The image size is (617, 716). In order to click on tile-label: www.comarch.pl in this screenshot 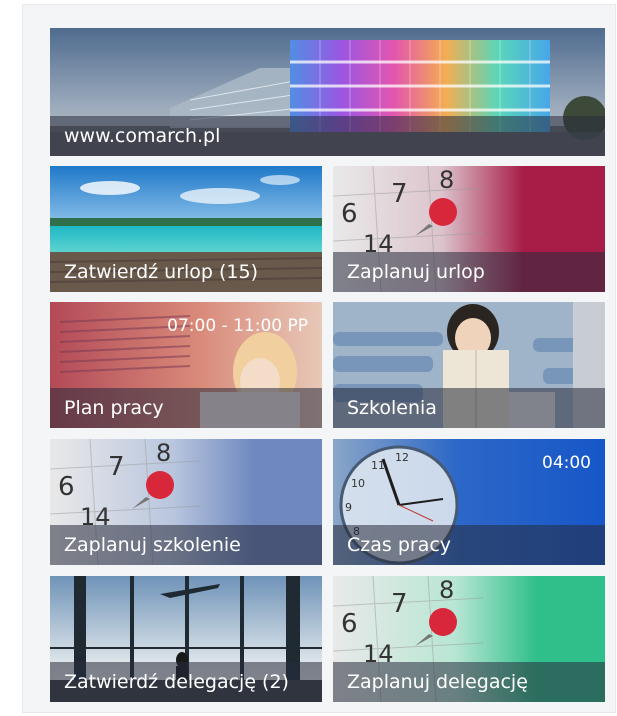, I will do `click(142, 136)`.